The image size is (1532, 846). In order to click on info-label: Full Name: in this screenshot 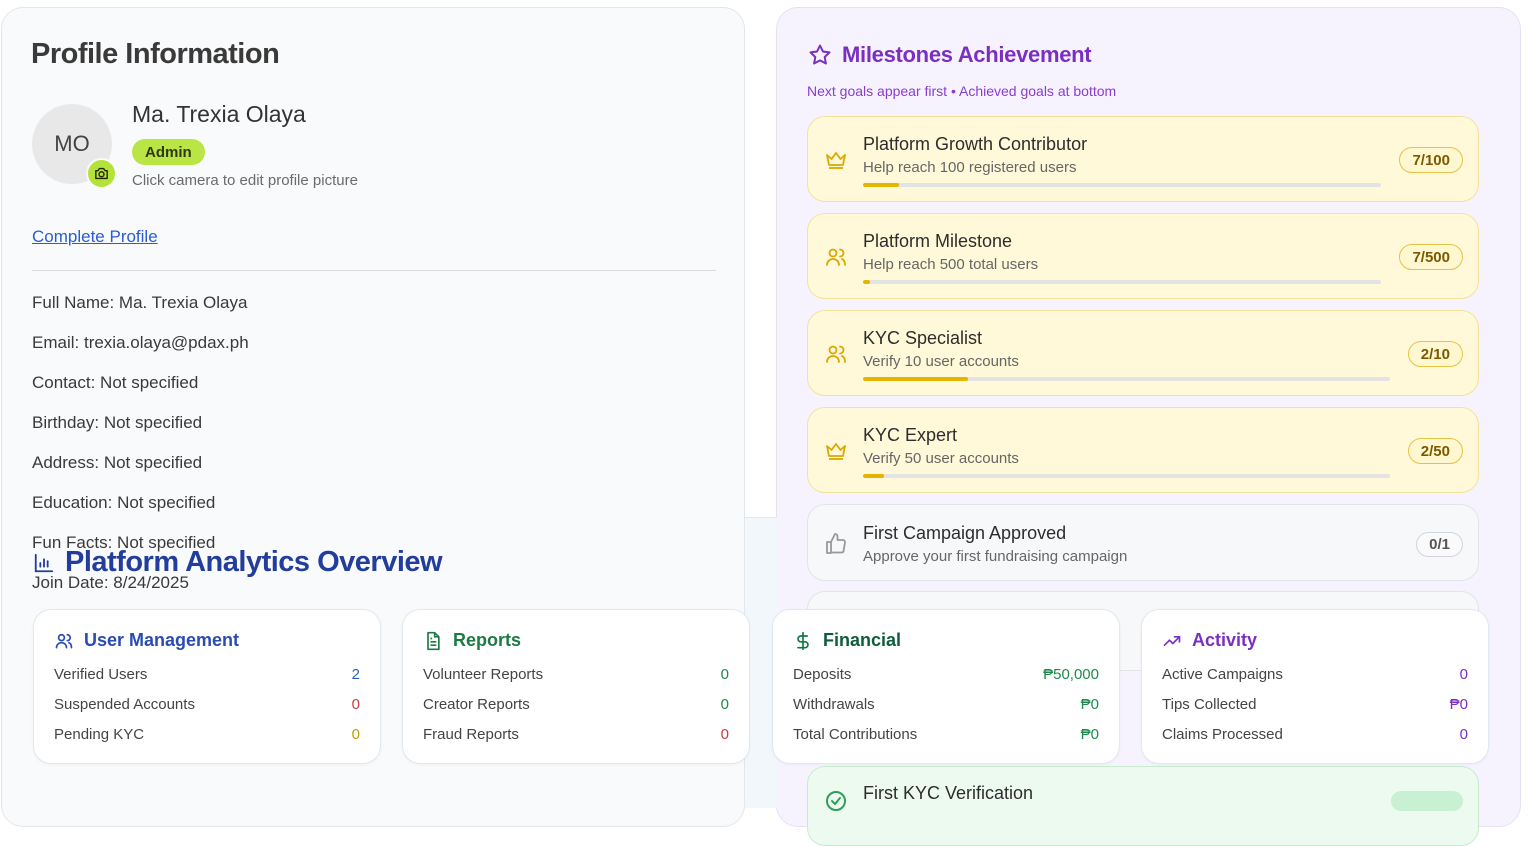, I will do `click(73, 302)`.